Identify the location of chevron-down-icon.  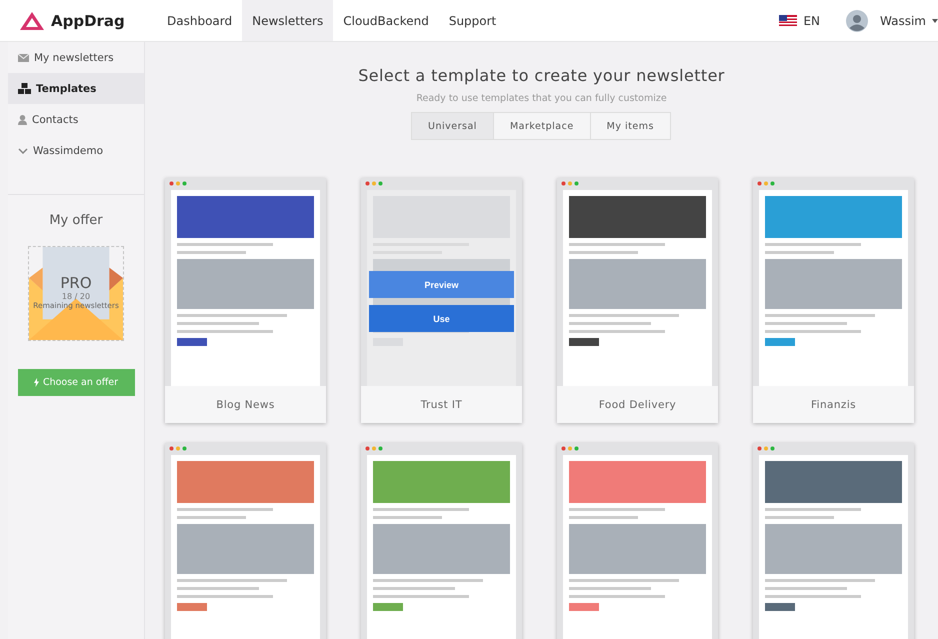
(23, 151).